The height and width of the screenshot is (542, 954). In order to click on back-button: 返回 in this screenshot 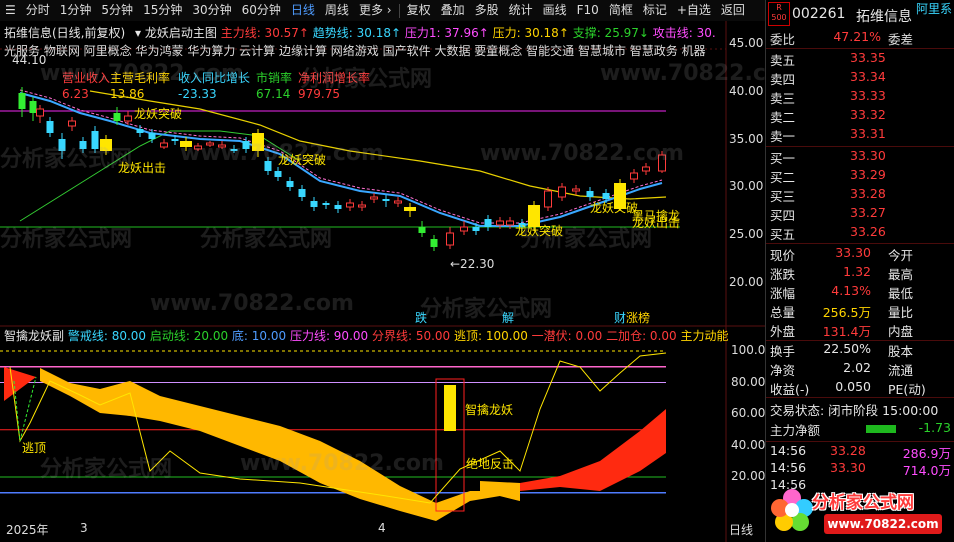, I will do `click(733, 10)`.